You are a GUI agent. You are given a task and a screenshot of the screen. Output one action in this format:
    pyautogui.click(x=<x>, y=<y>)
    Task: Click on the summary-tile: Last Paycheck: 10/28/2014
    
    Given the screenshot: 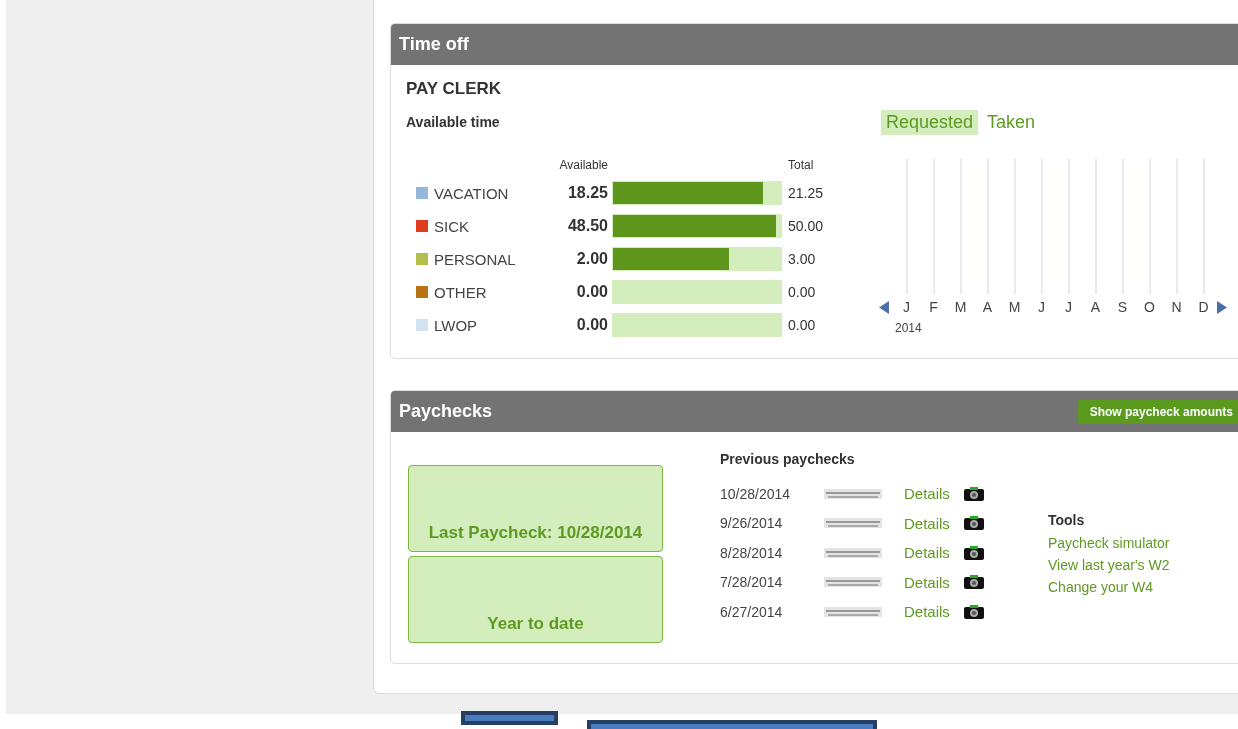 What is the action you would take?
    pyautogui.click(x=535, y=508)
    